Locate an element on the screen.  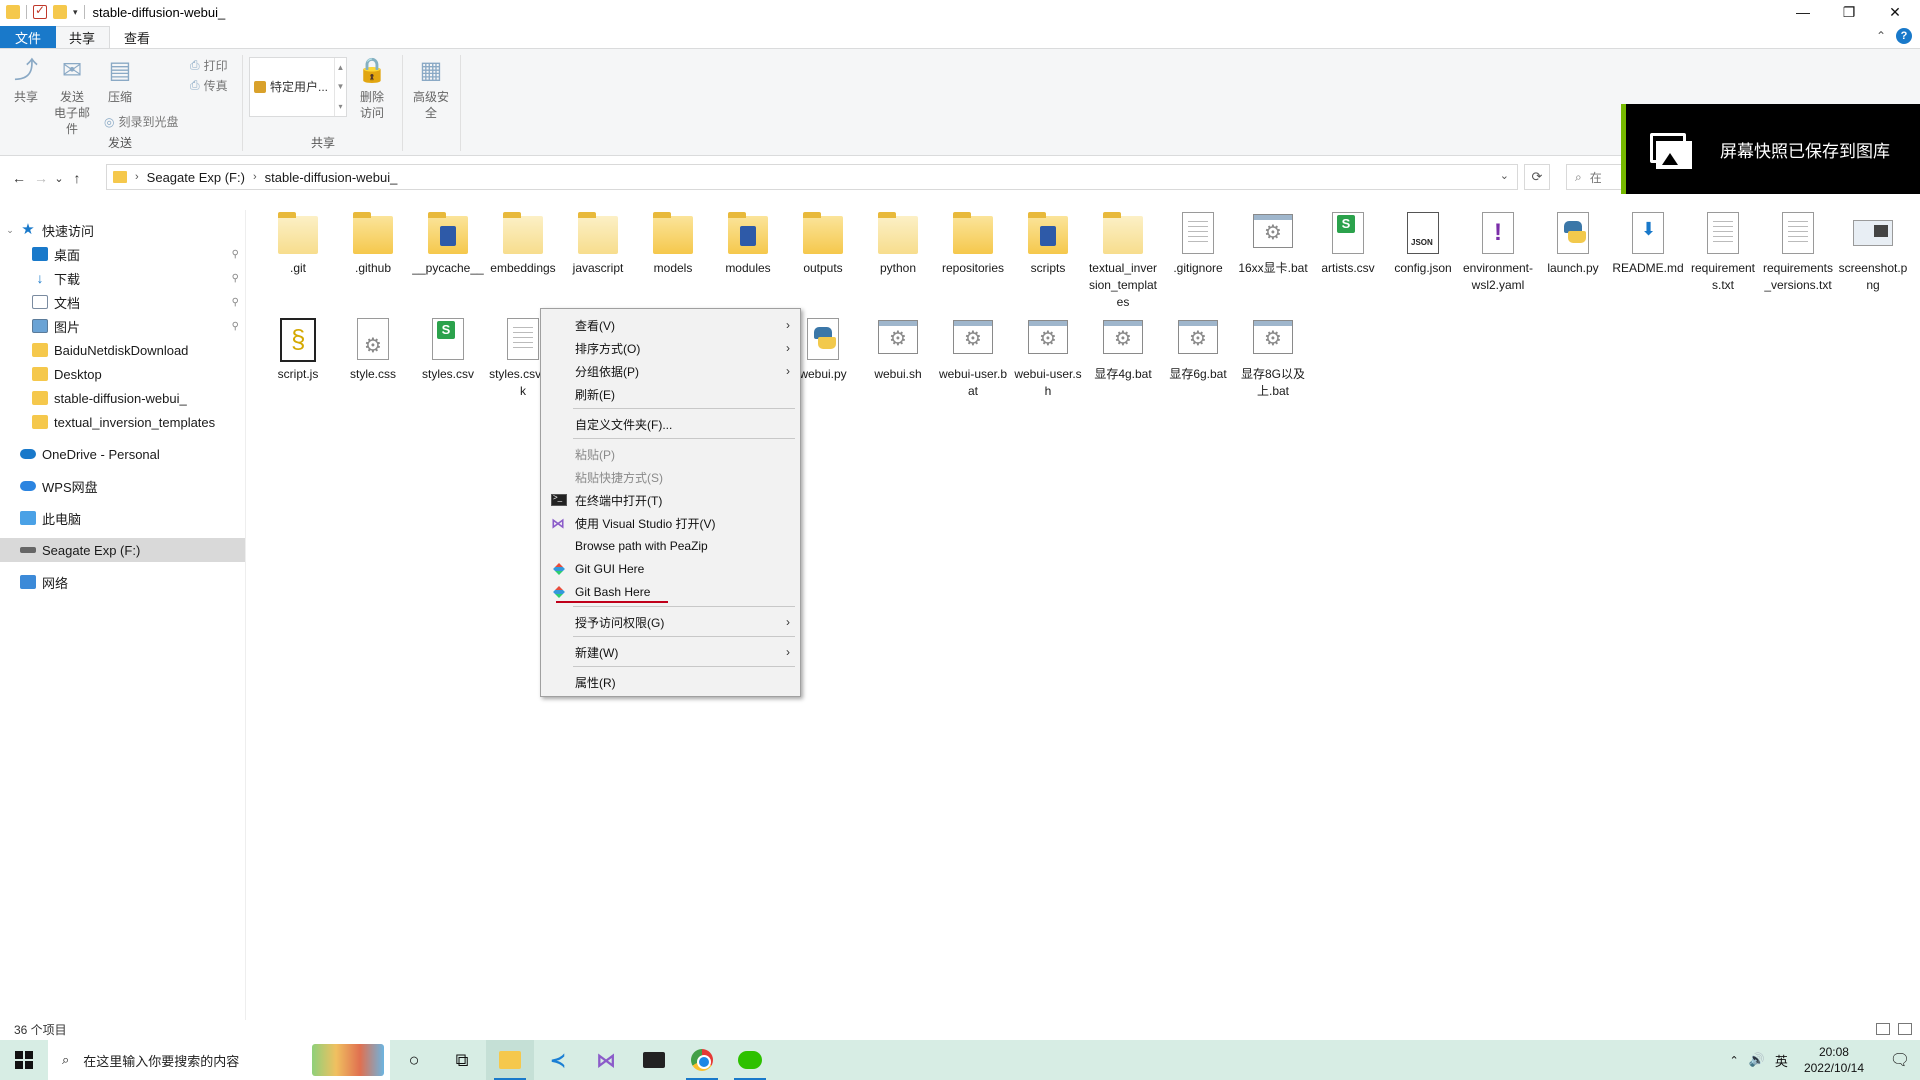
menu-item-refresh: 刷新(E) is located at coordinates (670, 394).